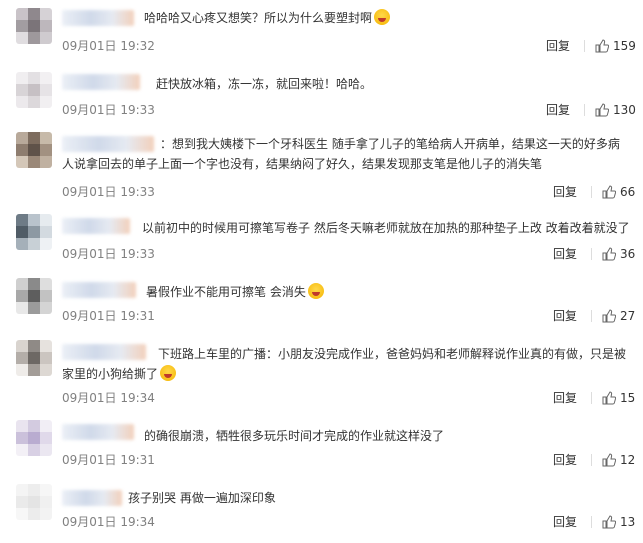  Describe the element at coordinates (610, 110) in the screenshot. I see `like-button: 130` at that location.